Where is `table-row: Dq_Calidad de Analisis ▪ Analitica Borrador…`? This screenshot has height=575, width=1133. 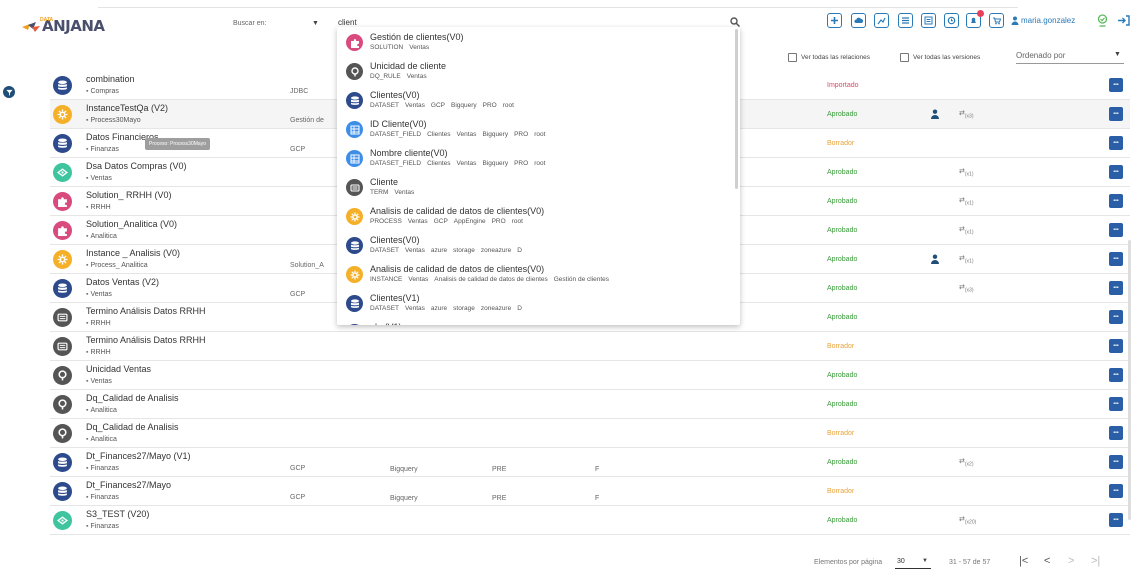 table-row: Dq_Calidad de Analisis ▪ Analitica Borrador… is located at coordinates (590, 433).